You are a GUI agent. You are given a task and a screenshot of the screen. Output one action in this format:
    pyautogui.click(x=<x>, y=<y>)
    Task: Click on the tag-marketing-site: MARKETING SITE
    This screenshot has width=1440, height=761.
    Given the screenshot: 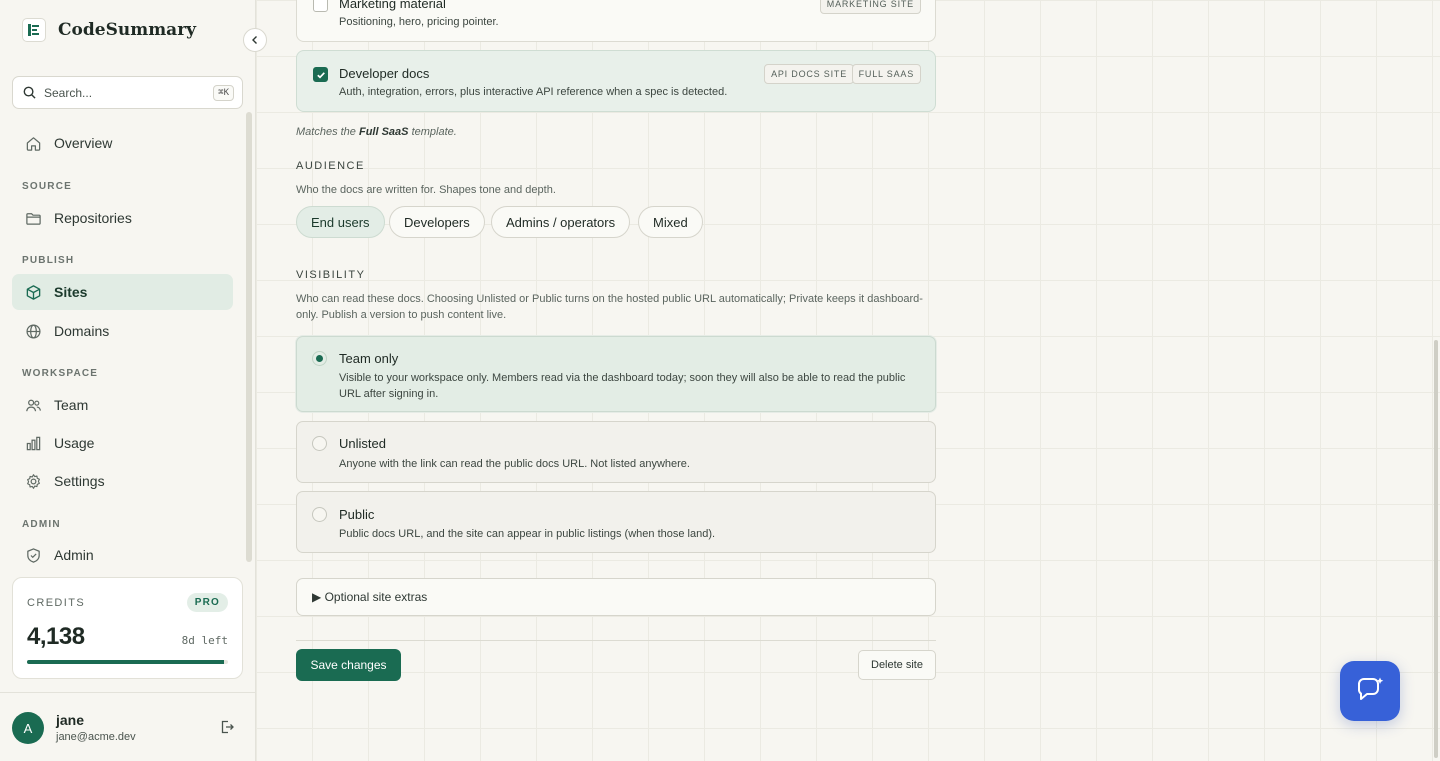 What is the action you would take?
    pyautogui.click(x=870, y=7)
    